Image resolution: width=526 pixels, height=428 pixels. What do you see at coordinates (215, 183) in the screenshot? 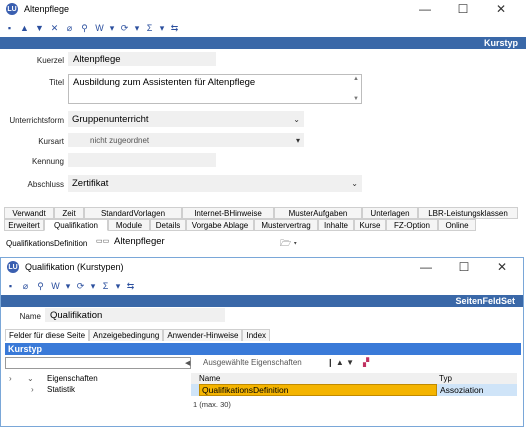
I see `abschluss-select: Zertifikat ⌄` at bounding box center [215, 183].